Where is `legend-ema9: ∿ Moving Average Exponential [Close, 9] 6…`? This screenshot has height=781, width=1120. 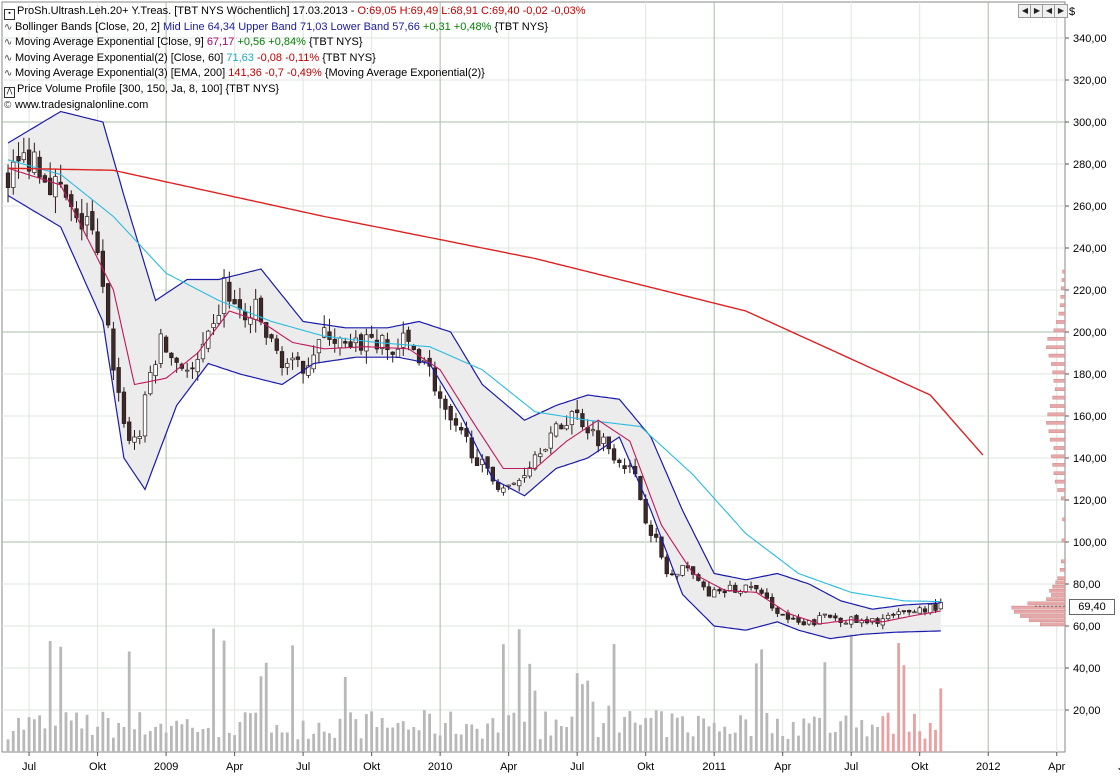 legend-ema9: ∿ Moving Average Exponential [Close, 9] 6… is located at coordinates (295, 42).